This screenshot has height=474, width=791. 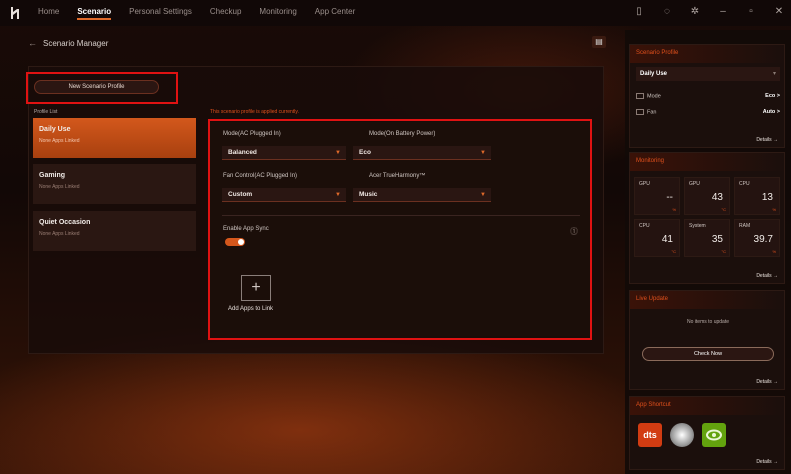 I want to click on dts-app-icon: dts, so click(x=650, y=435).